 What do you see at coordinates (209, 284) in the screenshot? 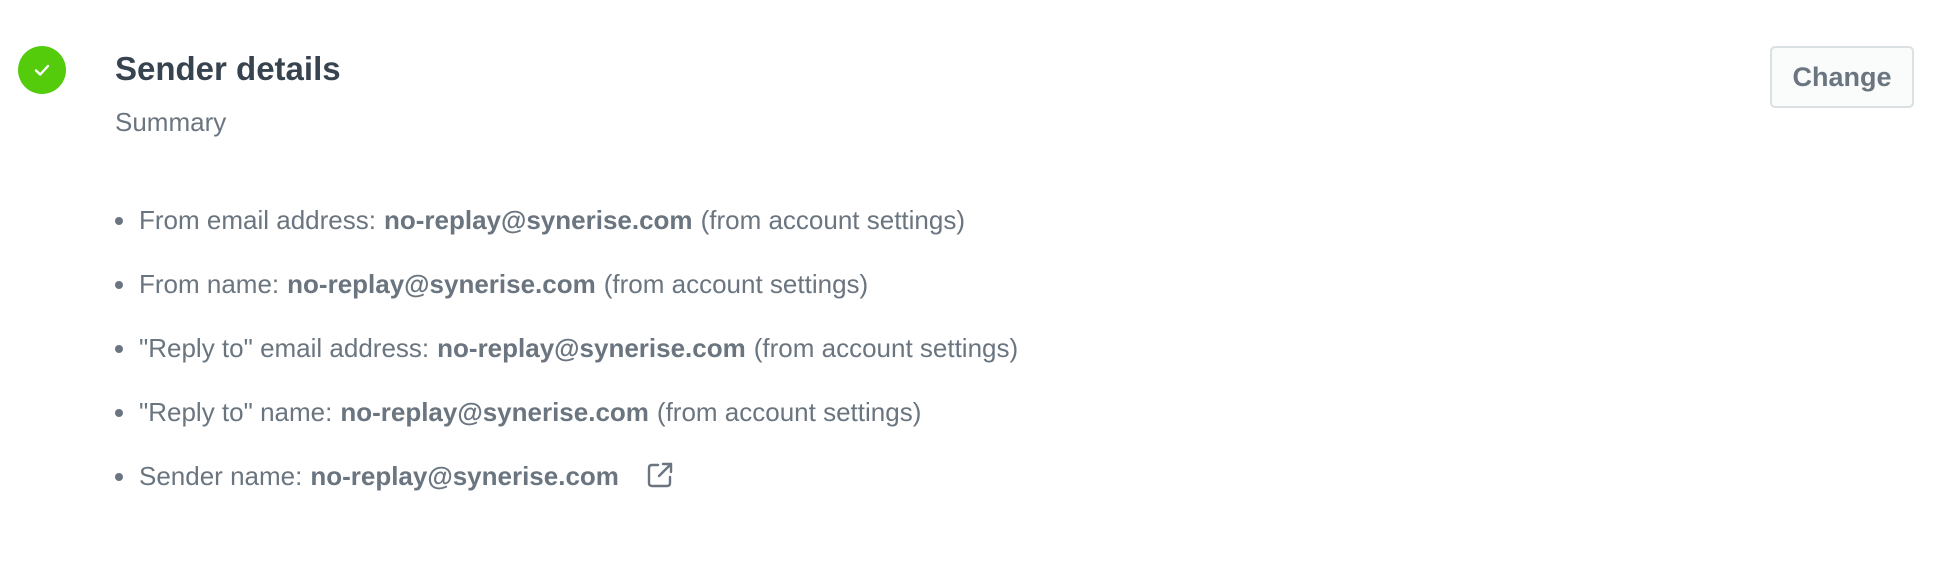
I see `item-label: From name:` at bounding box center [209, 284].